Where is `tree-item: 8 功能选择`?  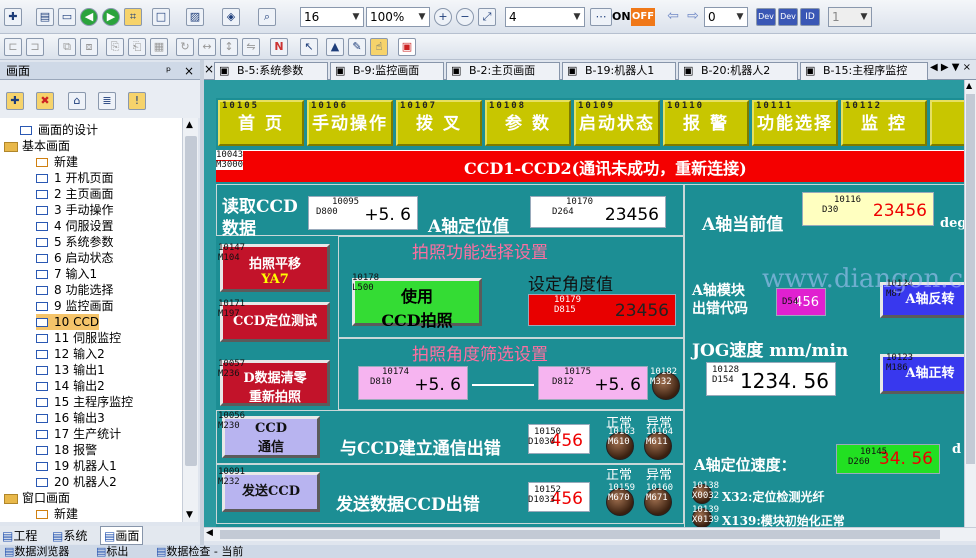 tree-item: 8 功能选择 is located at coordinates (74, 290).